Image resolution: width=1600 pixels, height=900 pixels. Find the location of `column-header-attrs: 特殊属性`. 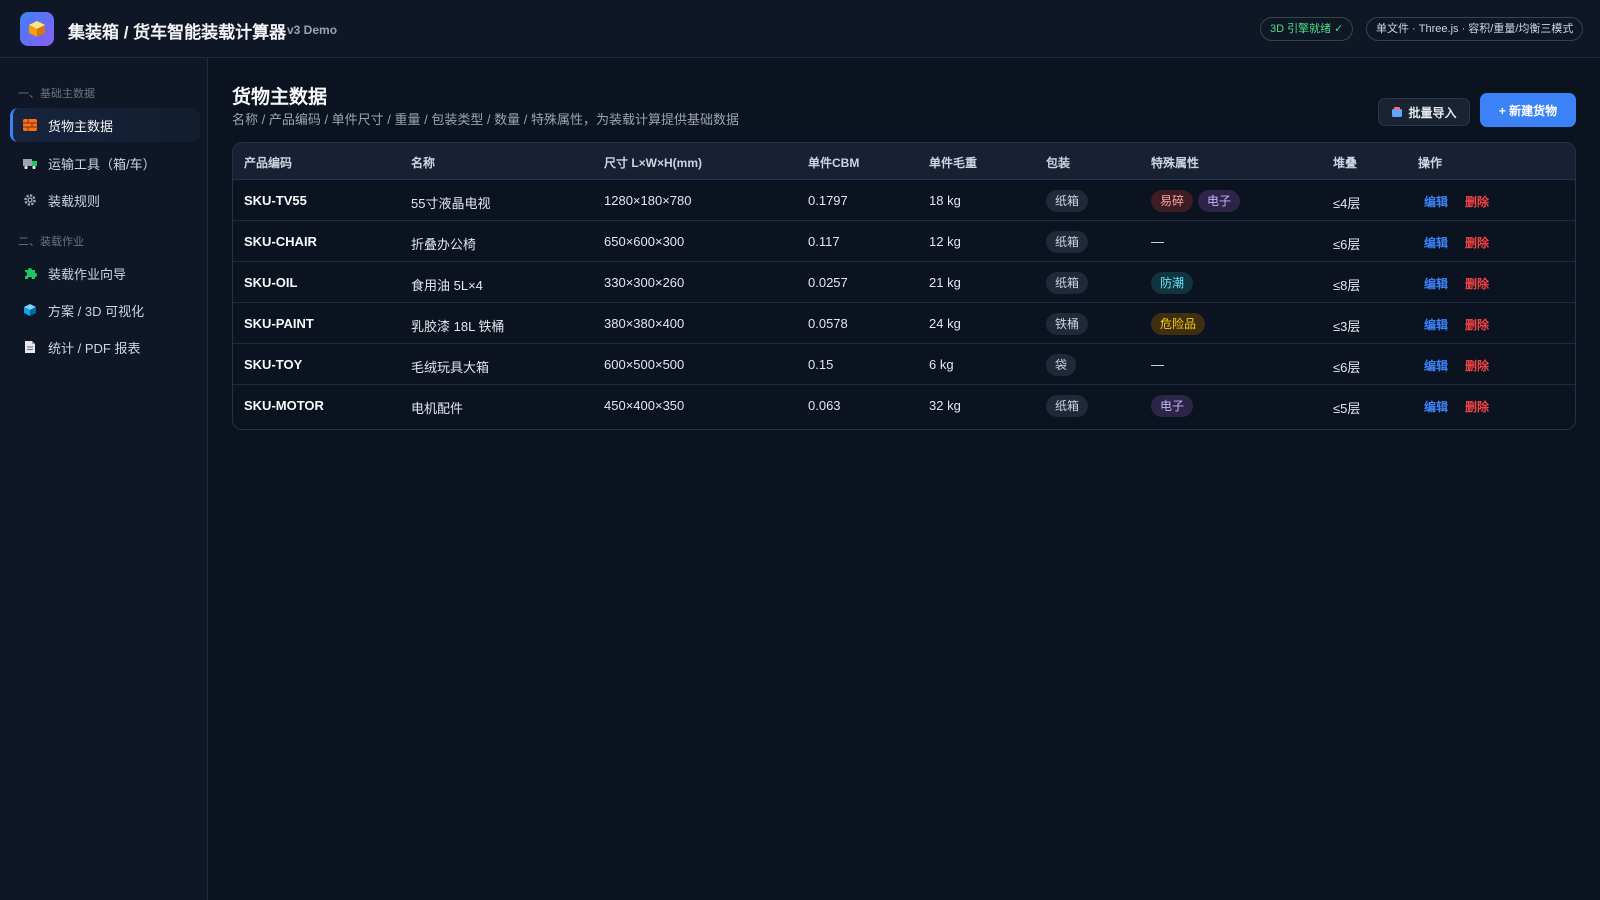

column-header-attrs: 特殊属性 is located at coordinates (1175, 163).